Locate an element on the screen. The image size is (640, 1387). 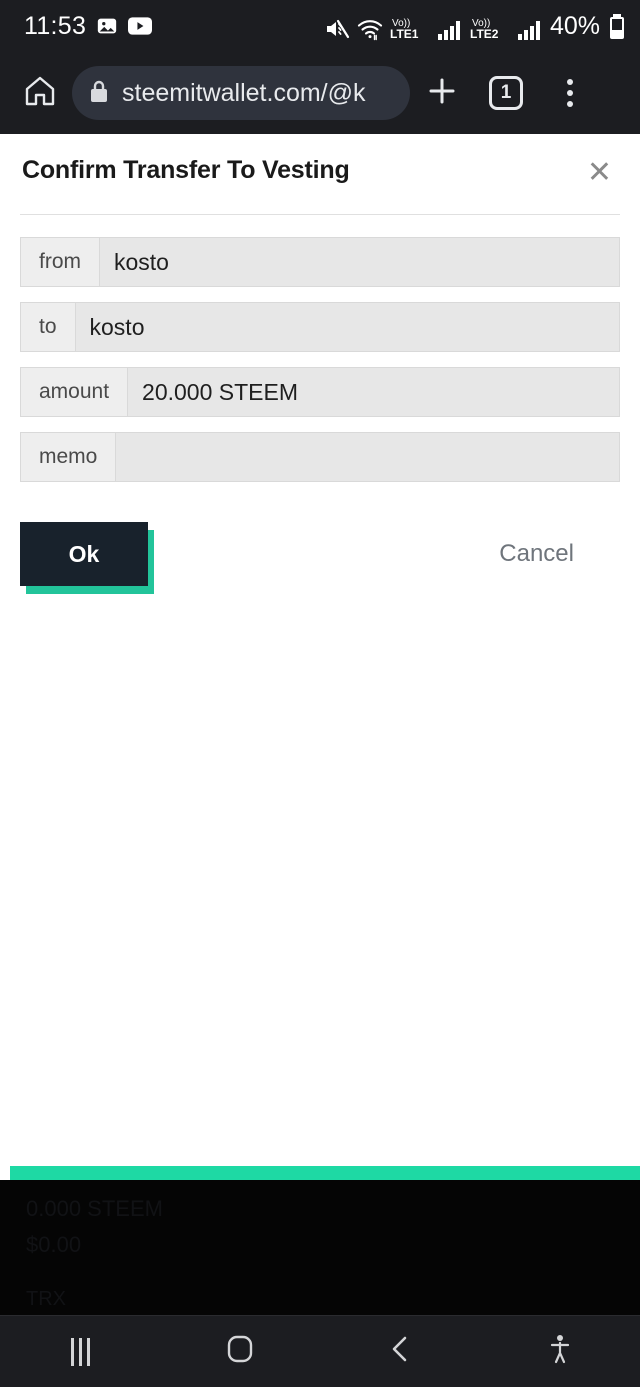
tab-count-badge: 1 is located at coordinates (506, 93).